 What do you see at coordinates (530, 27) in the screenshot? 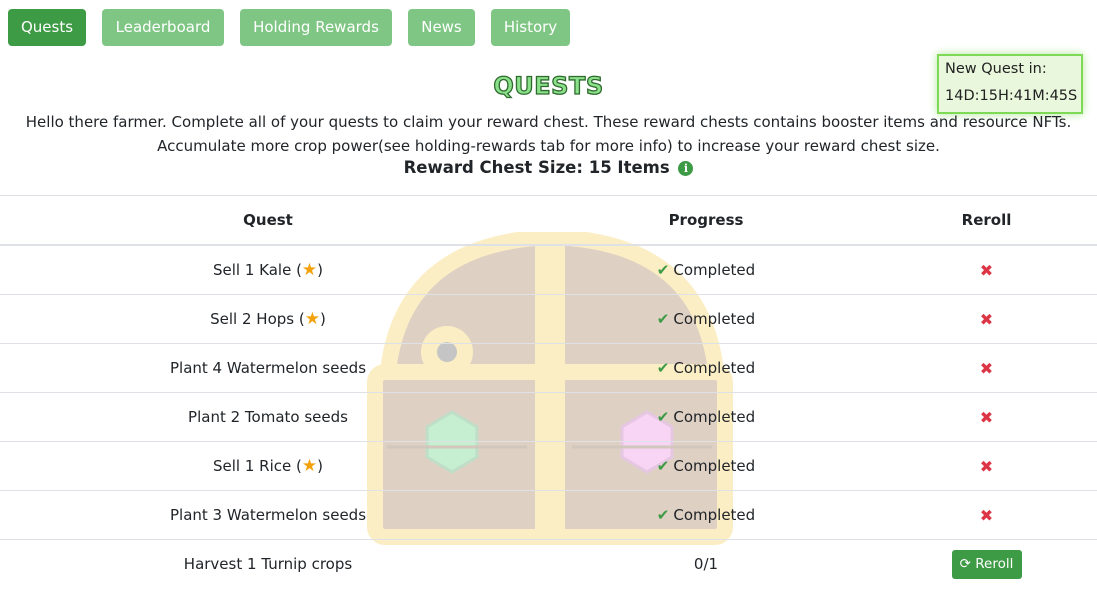
I see `tab-history: History` at bounding box center [530, 27].